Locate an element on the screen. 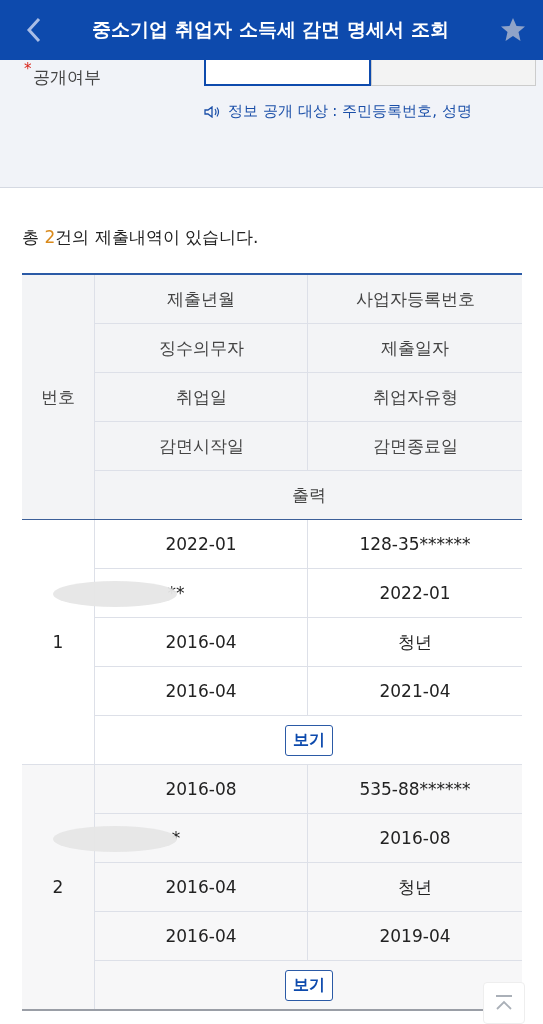 The width and height of the screenshot is (543, 1024). table-cell-text: 2021-04 is located at coordinates (415, 691).